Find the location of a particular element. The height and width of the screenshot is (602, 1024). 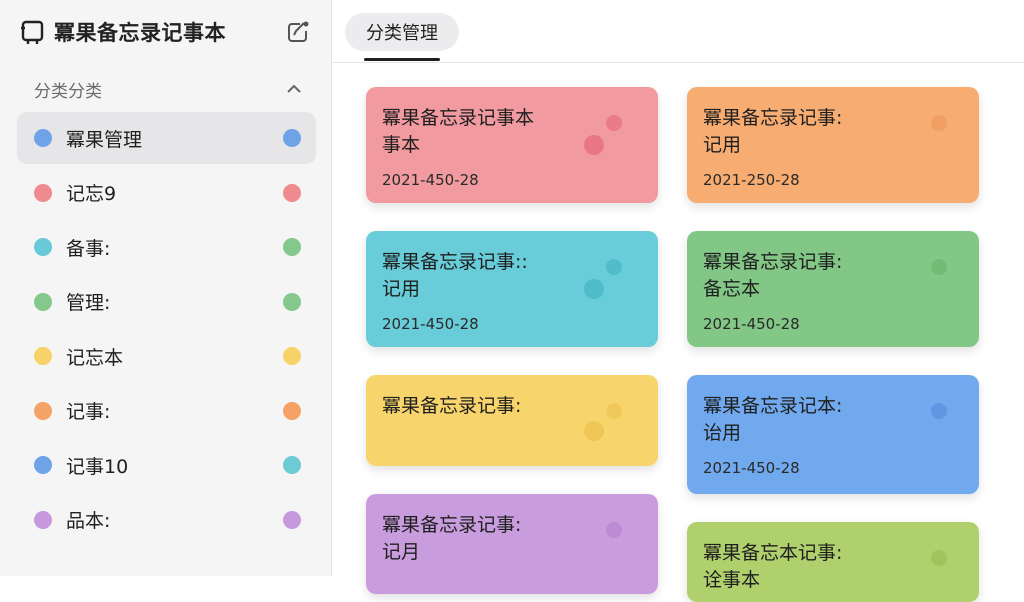

category-label: 备事: is located at coordinates (88, 248).